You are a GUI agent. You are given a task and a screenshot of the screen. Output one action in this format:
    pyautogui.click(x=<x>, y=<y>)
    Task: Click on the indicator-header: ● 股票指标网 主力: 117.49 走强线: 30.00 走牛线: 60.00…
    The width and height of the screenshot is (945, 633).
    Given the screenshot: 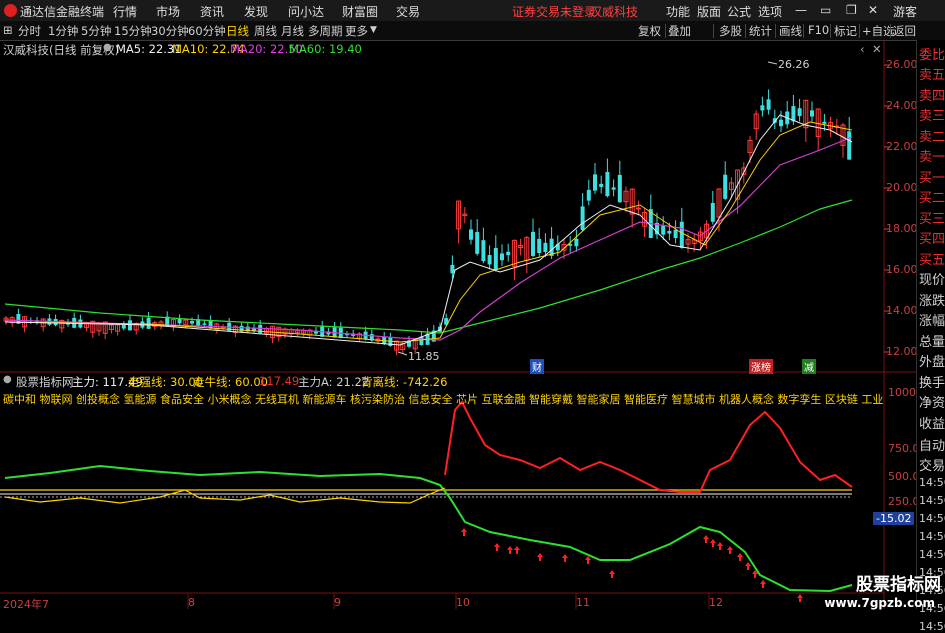 What is the action you would take?
    pyautogui.click(x=453, y=382)
    